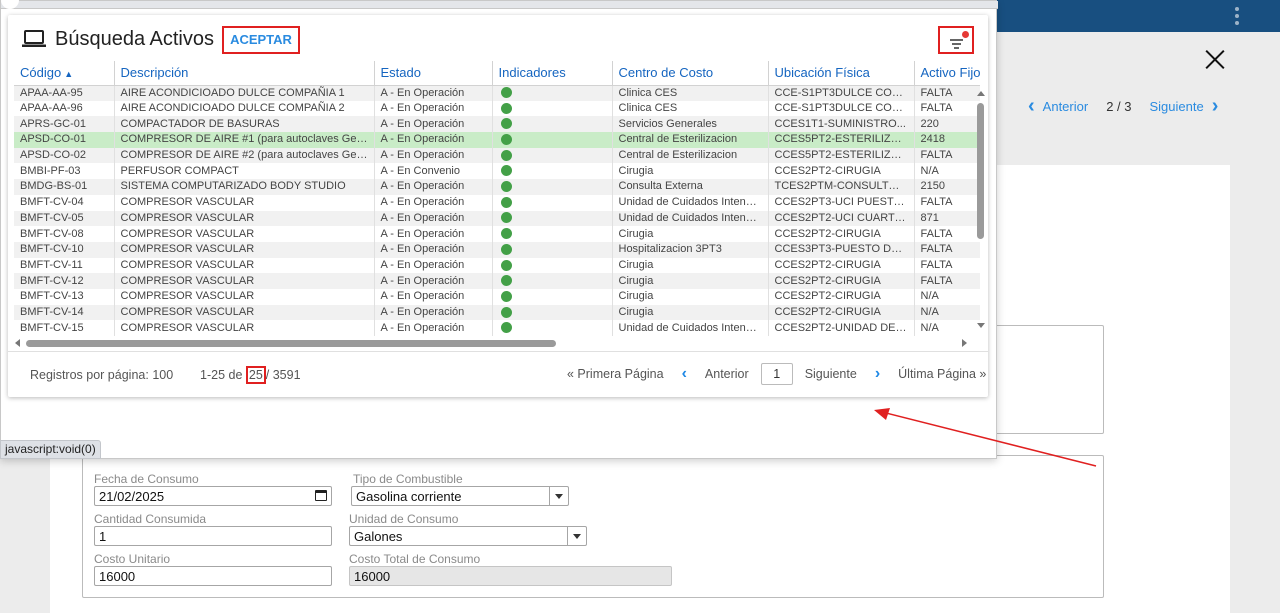 This screenshot has width=1280, height=613. Describe the element at coordinates (947, 218) in the screenshot. I see `cell-activo: 871` at that location.